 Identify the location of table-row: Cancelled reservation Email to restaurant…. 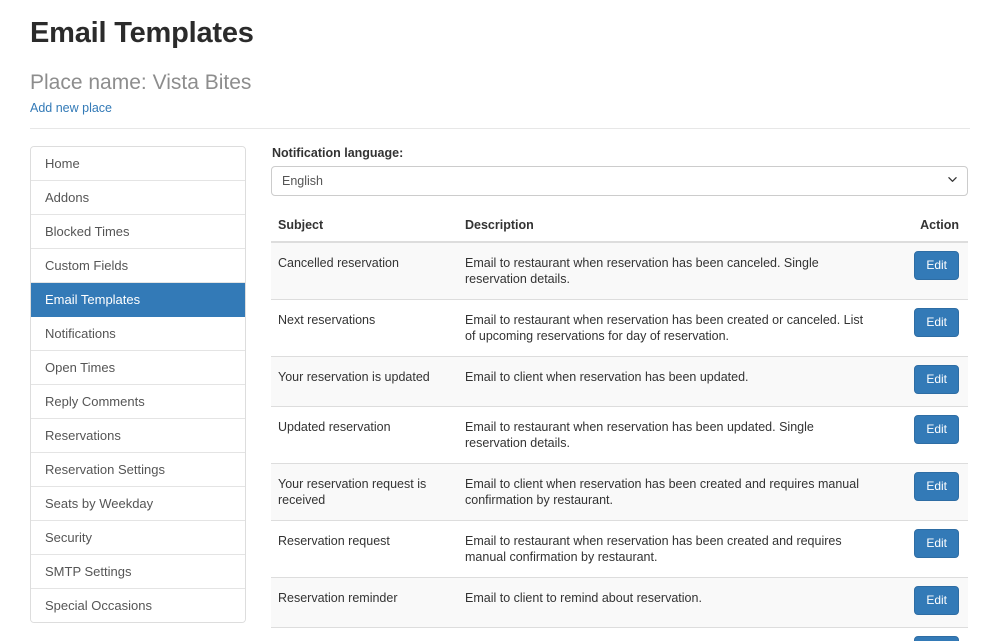
(619, 270).